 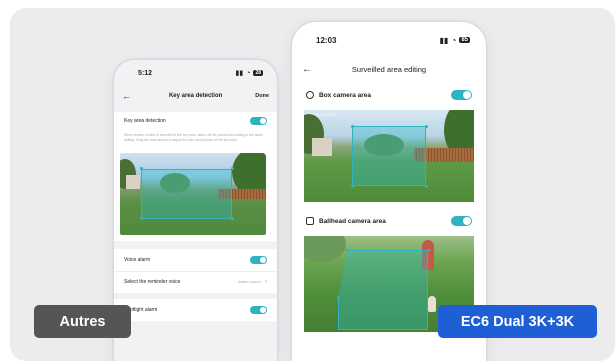 I want to click on key-area-detection-label: Key area detection, so click(x=145, y=120).